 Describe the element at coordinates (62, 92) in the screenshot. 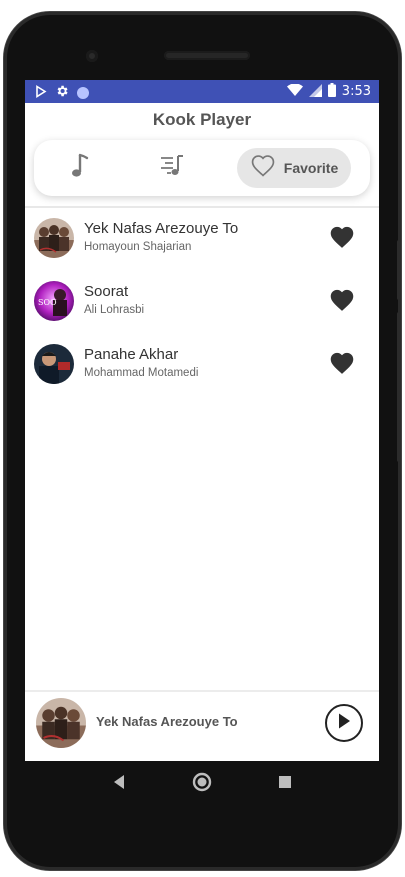

I see `settings-icon` at that location.